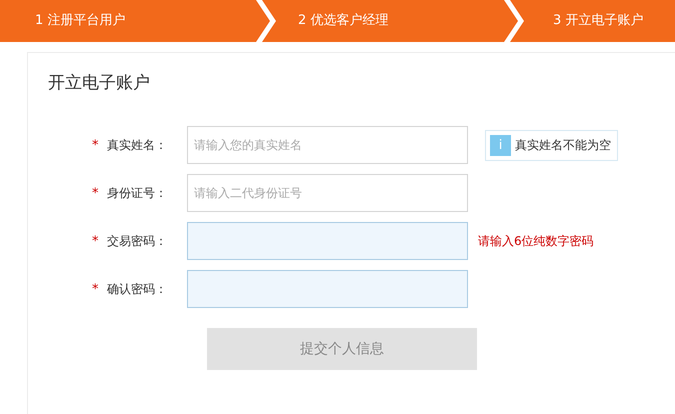  I want to click on field-label: 确认密码：, so click(137, 289).